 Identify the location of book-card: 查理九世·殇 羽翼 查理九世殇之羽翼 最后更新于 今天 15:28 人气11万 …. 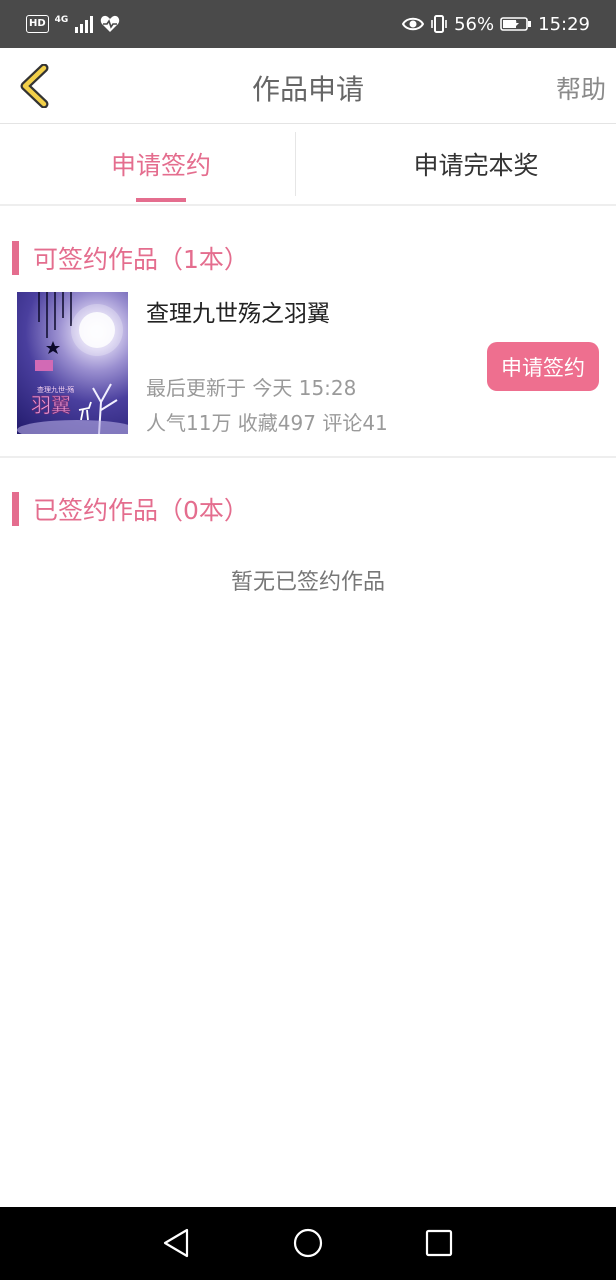
(308, 370).